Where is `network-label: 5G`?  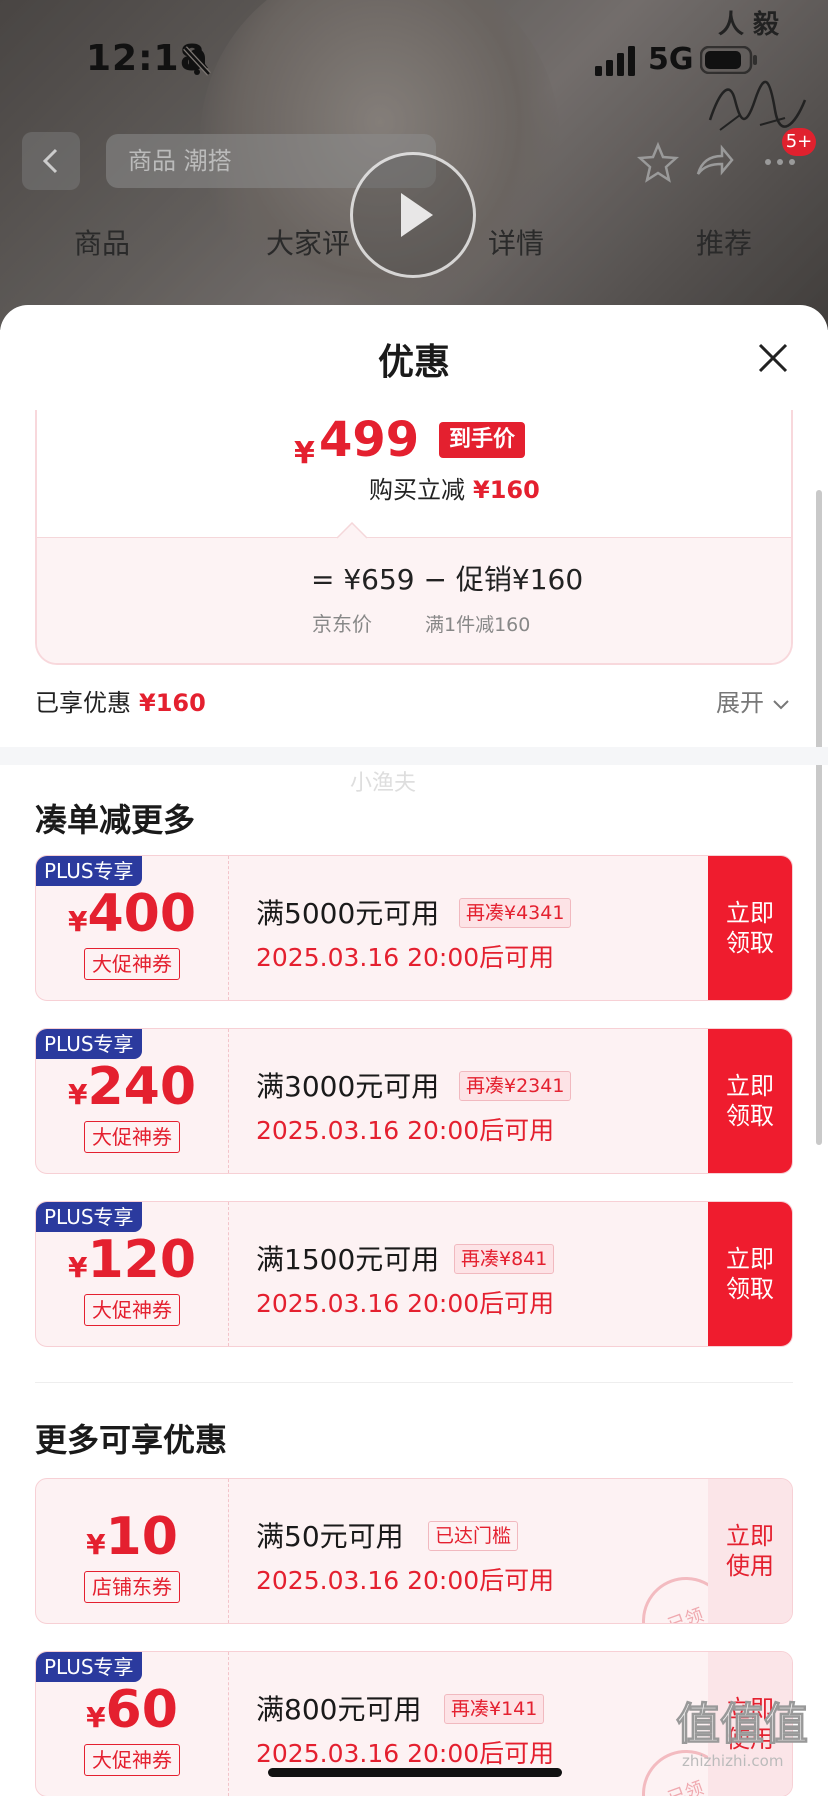 network-label: 5G is located at coordinates (671, 59).